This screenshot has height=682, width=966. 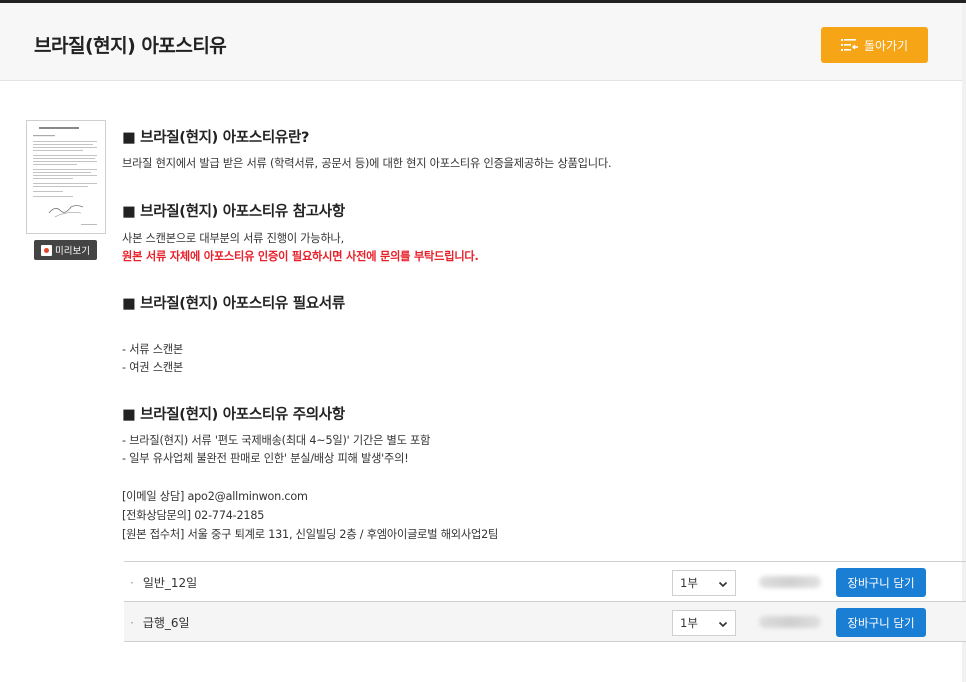 I want to click on image-icon, so click(x=47, y=250).